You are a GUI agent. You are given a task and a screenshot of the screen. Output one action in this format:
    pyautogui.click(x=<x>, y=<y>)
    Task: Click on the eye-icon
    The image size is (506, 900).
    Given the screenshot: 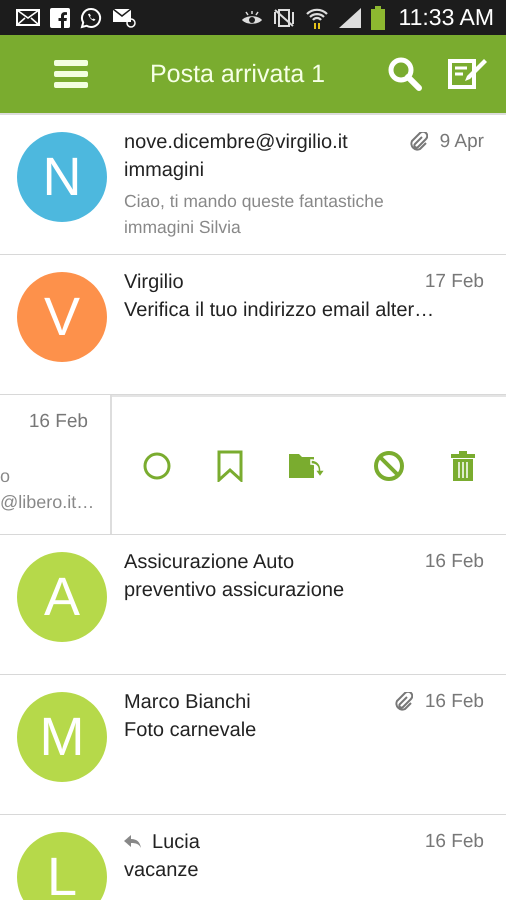 What is the action you would take?
    pyautogui.click(x=251, y=18)
    